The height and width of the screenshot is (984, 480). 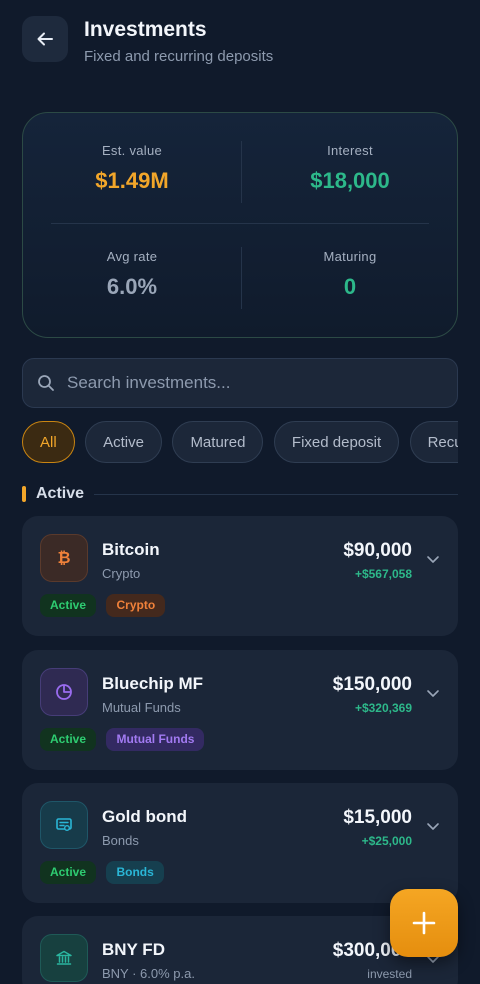 What do you see at coordinates (276, 494) in the screenshot?
I see `section-divider` at bounding box center [276, 494].